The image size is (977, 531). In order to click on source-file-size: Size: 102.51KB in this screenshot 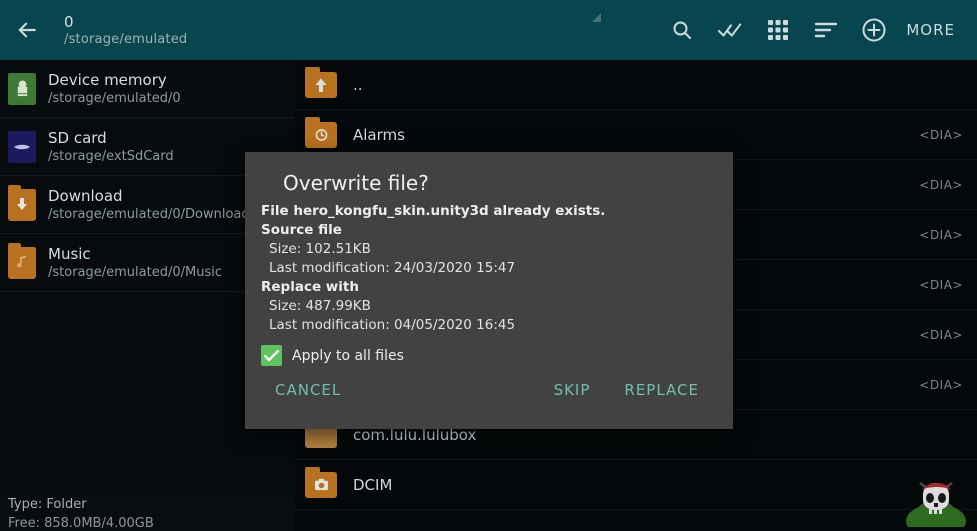, I will do `click(320, 249)`.